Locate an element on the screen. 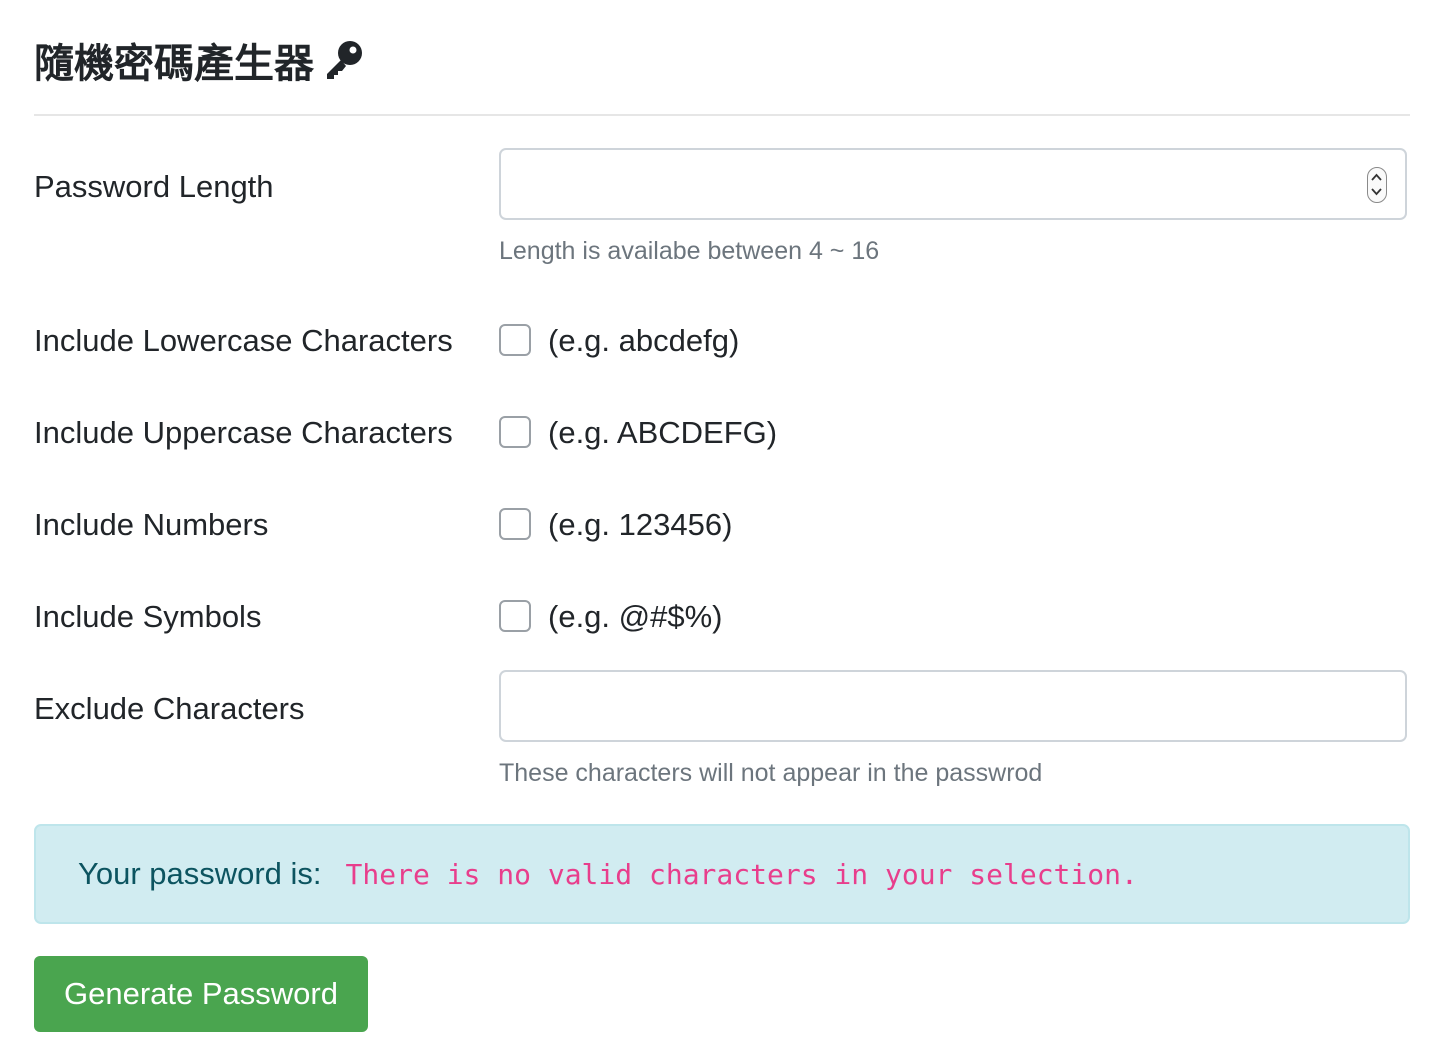  password-length-label: Password Length is located at coordinates (154, 186).